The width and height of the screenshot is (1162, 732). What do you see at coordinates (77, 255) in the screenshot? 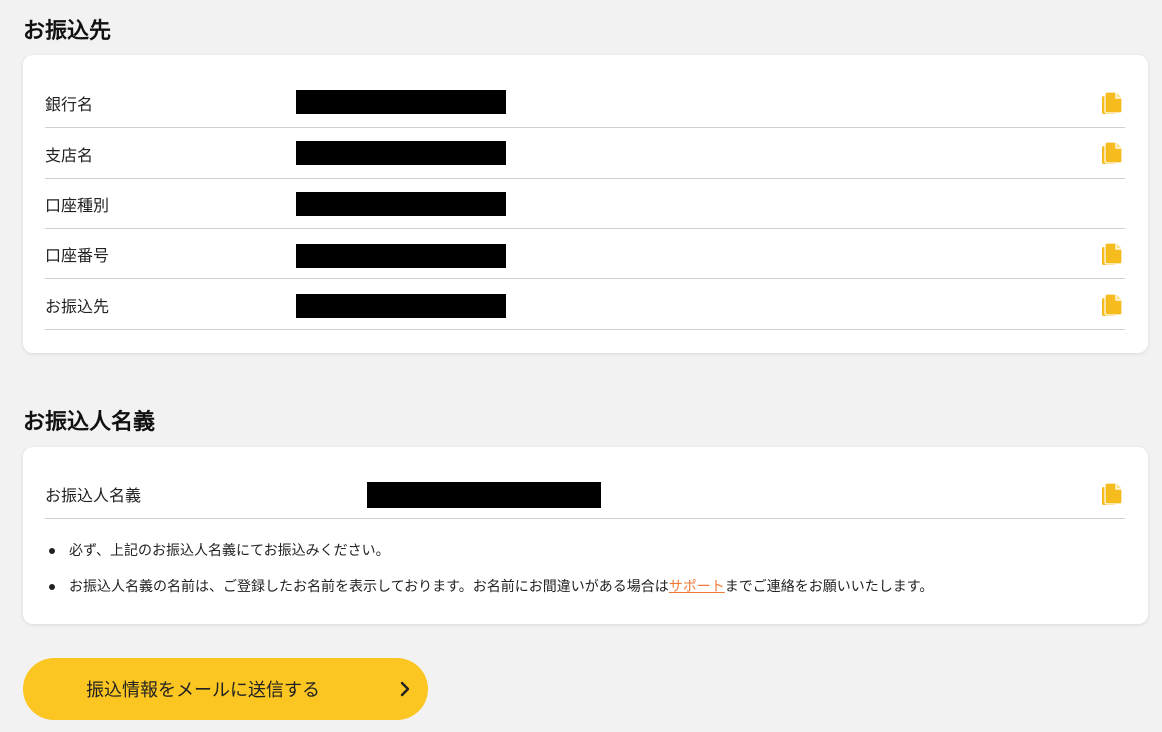
I see `row-label: 口座番号` at bounding box center [77, 255].